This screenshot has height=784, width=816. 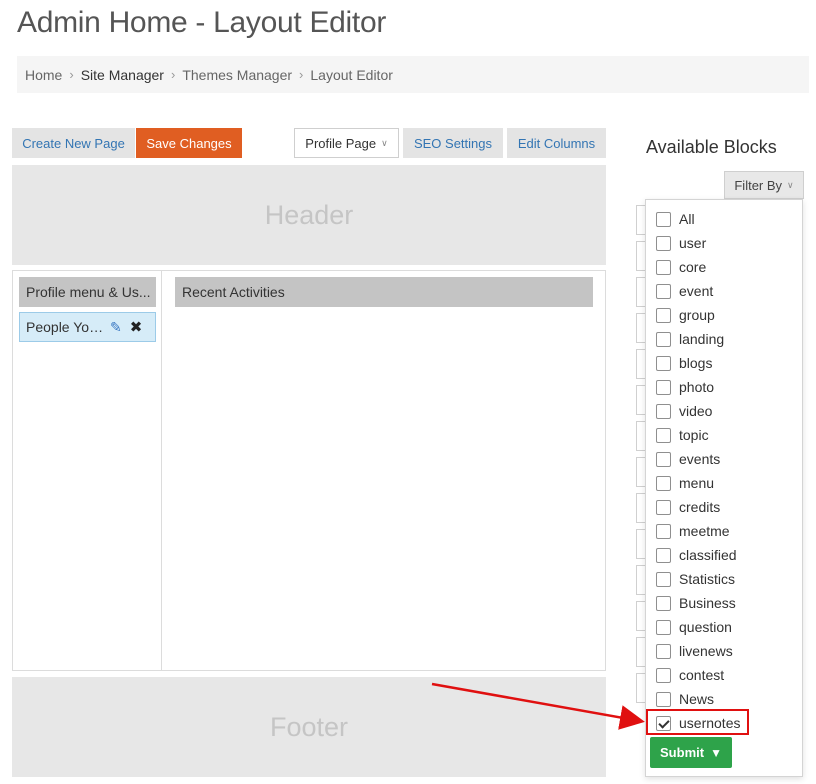 What do you see at coordinates (706, 651) in the screenshot?
I see `filter-option-label: livenews` at bounding box center [706, 651].